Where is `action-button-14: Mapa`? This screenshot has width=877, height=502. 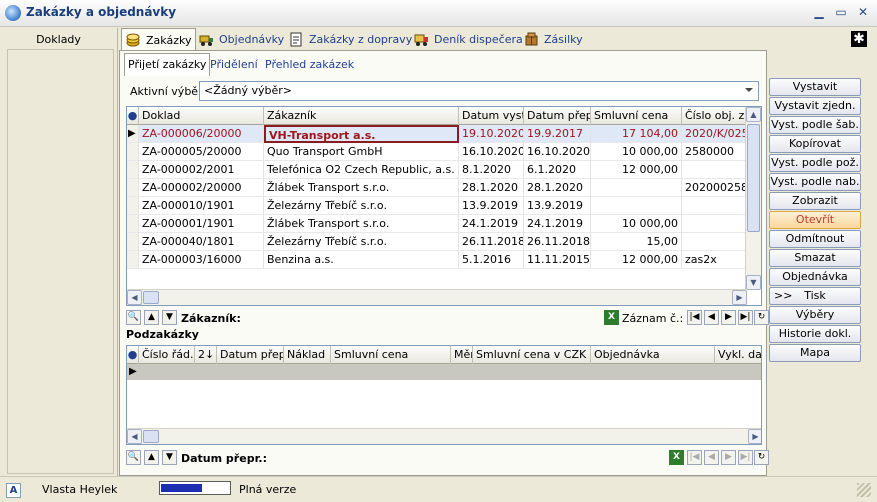 action-button-14: Mapa is located at coordinates (815, 353).